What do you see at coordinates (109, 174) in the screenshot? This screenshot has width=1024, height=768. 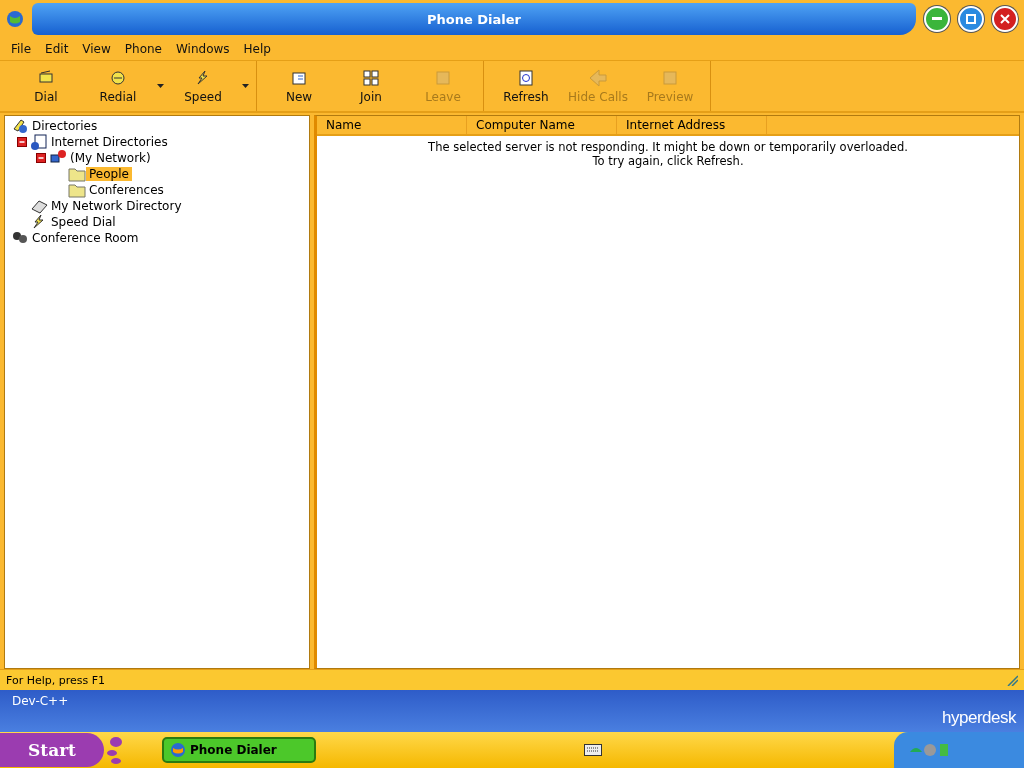 I see `tree-item: People` at bounding box center [109, 174].